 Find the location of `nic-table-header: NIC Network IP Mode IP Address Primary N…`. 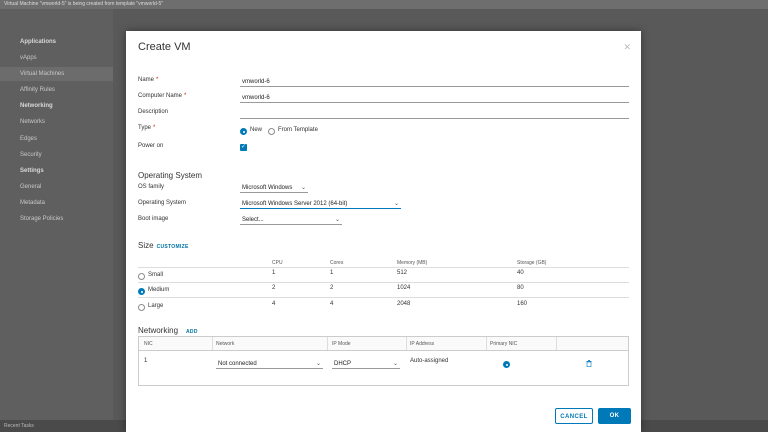

nic-table-header: NIC Network IP Mode IP Address Primary N… is located at coordinates (383, 344).